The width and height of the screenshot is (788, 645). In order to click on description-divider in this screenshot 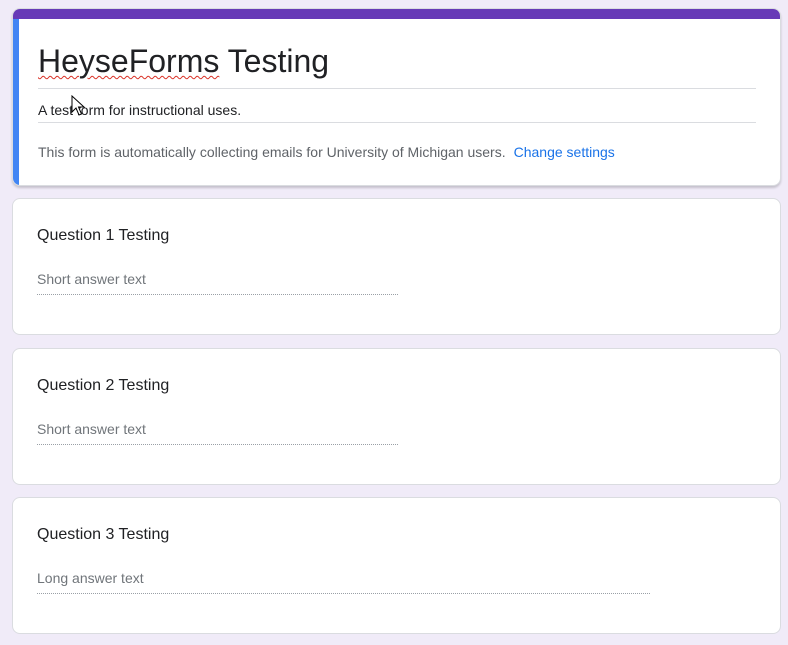, I will do `click(397, 122)`.